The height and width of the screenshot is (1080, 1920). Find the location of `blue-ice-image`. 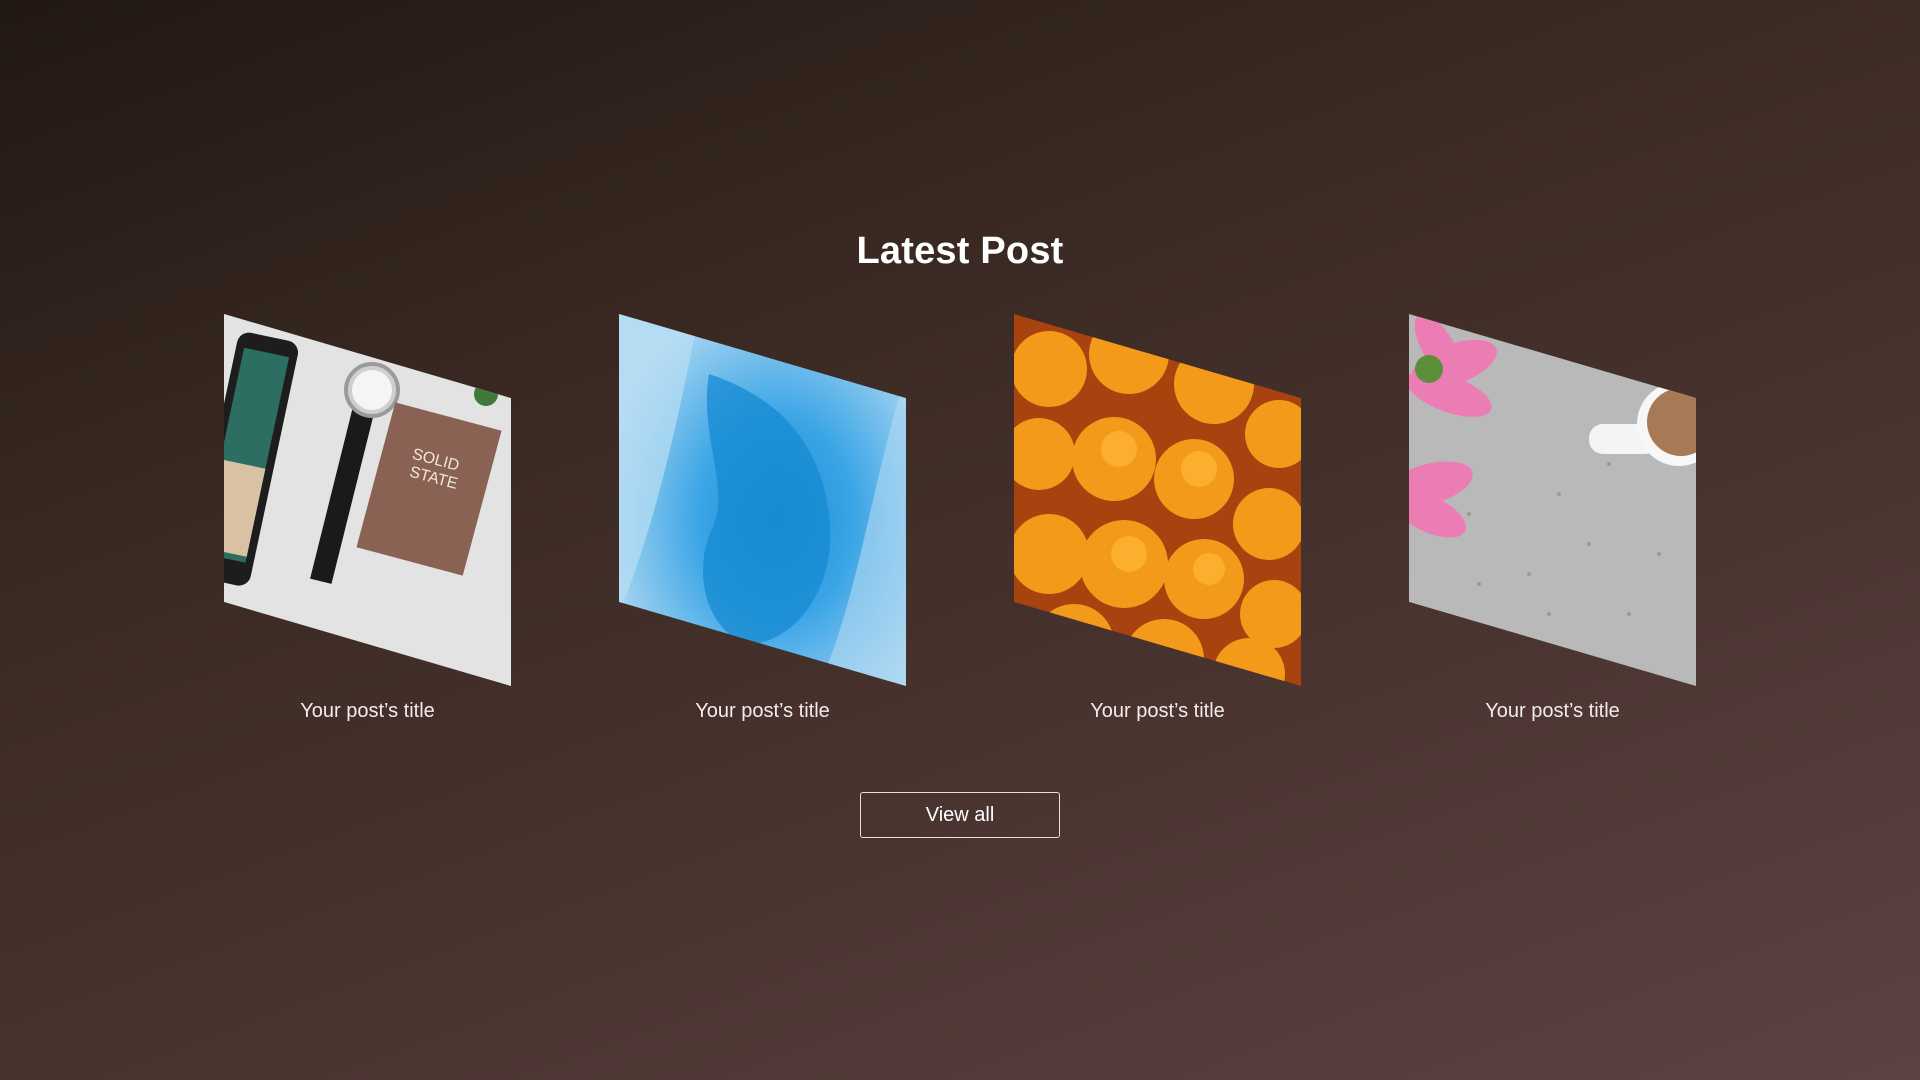

blue-ice-image is located at coordinates (762, 500).